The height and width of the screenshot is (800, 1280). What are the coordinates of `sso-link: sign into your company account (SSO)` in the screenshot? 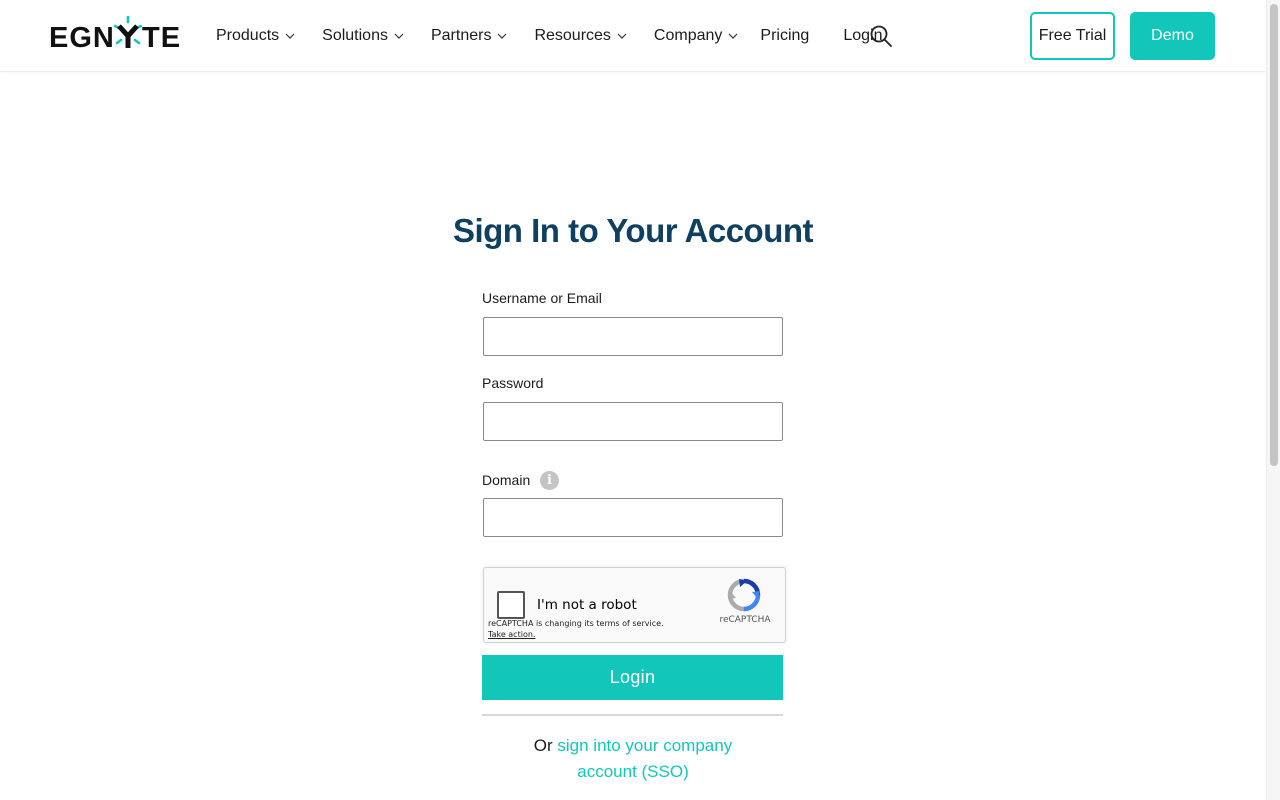 It's located at (644, 758).